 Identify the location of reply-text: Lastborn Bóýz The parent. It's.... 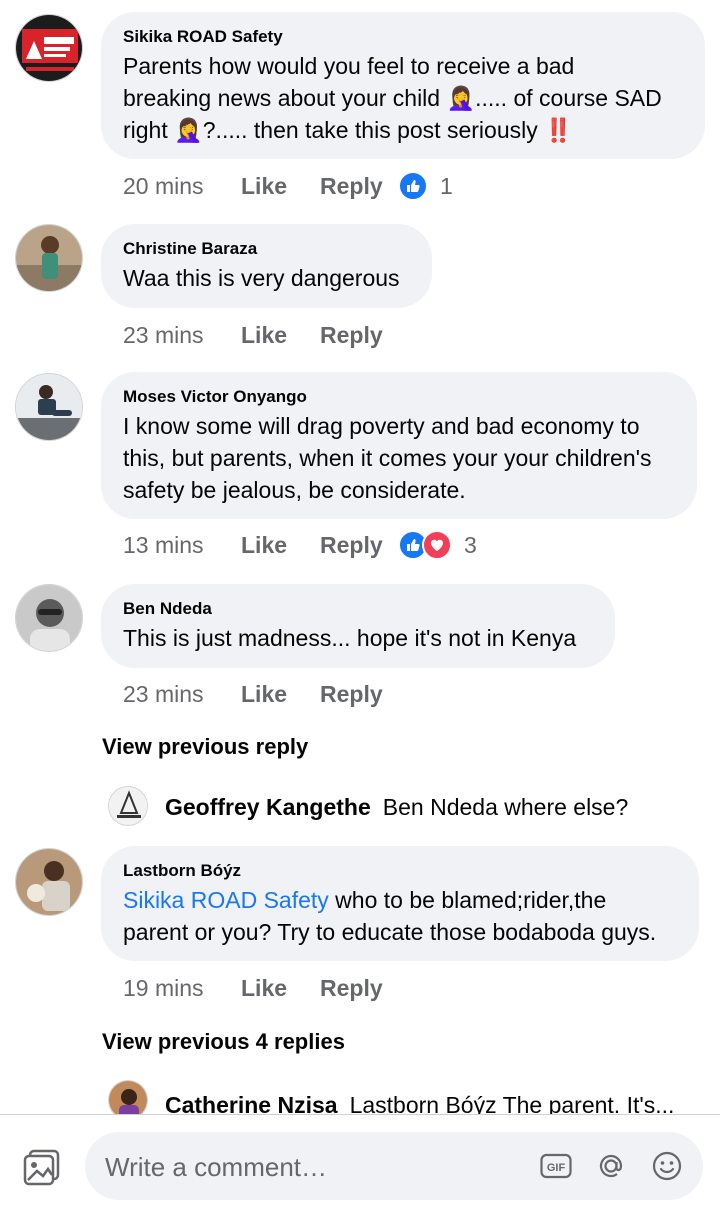
(512, 1103).